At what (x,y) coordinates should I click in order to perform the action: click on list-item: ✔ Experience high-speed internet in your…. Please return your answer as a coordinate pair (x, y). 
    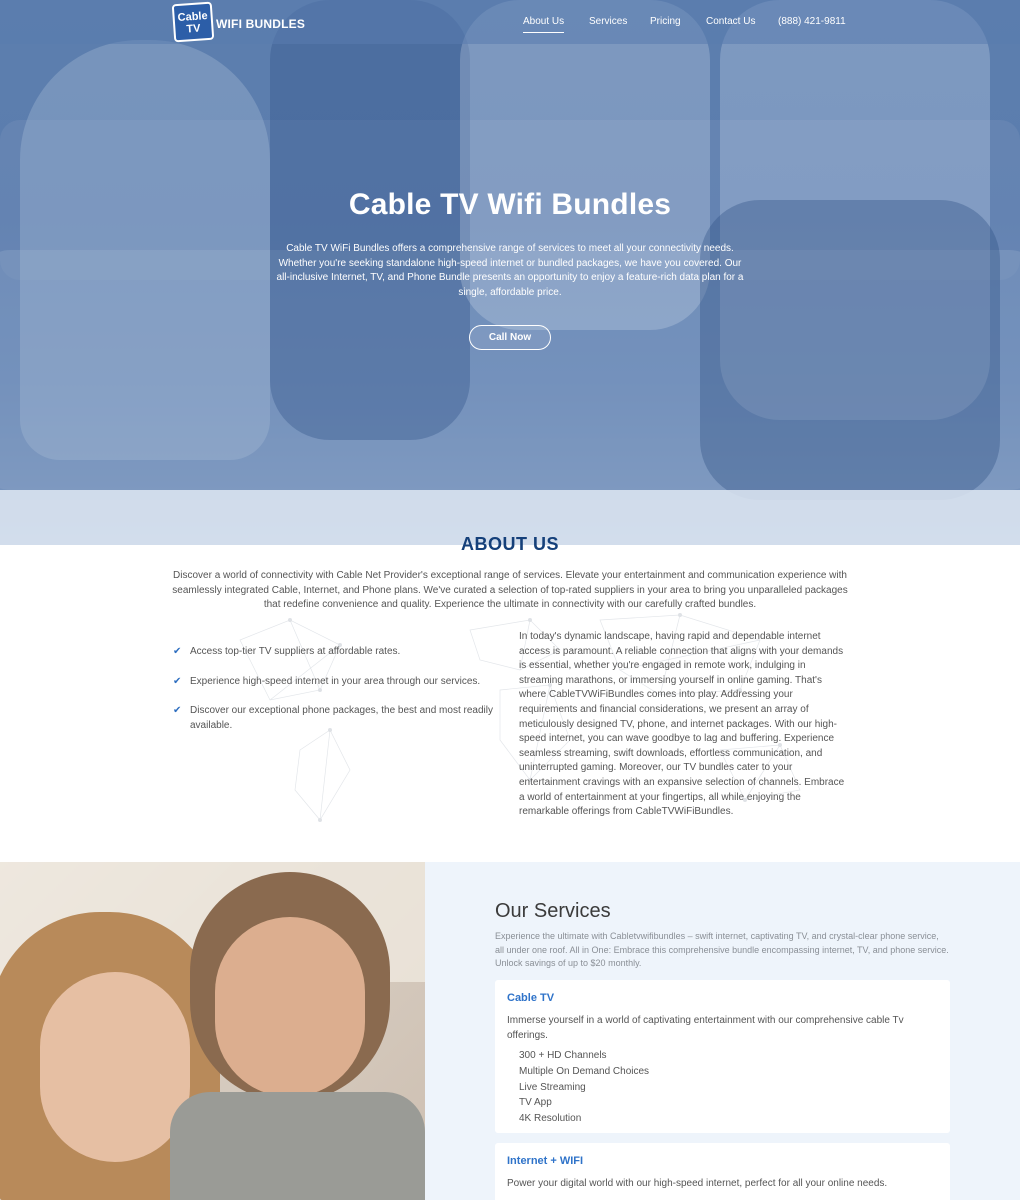
    Looking at the image, I should click on (338, 682).